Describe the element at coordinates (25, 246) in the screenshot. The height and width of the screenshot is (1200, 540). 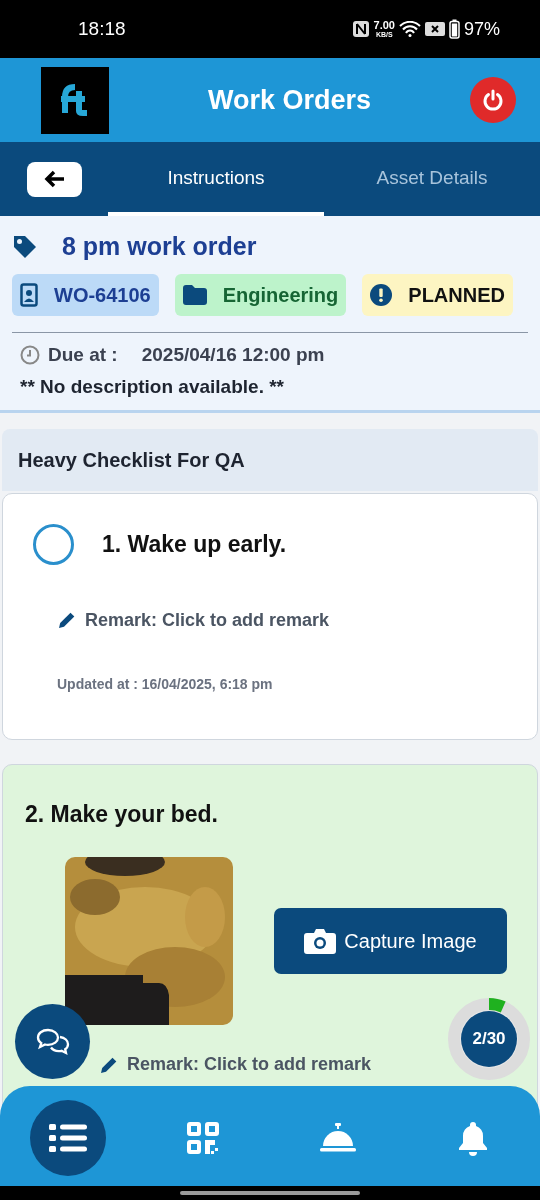
I see `tag-icon` at that location.